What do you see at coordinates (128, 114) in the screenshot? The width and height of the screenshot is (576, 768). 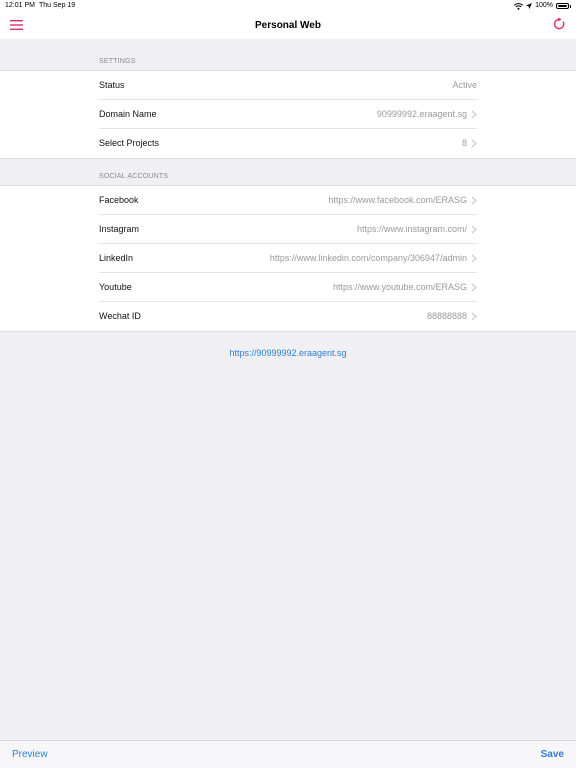 I see `domain-name-label: Domain Name` at bounding box center [128, 114].